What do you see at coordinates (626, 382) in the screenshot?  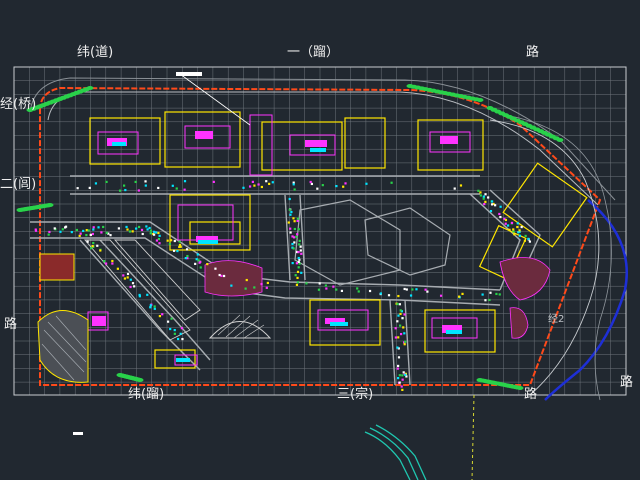 I see `road-label-right-edge: 路` at bounding box center [626, 382].